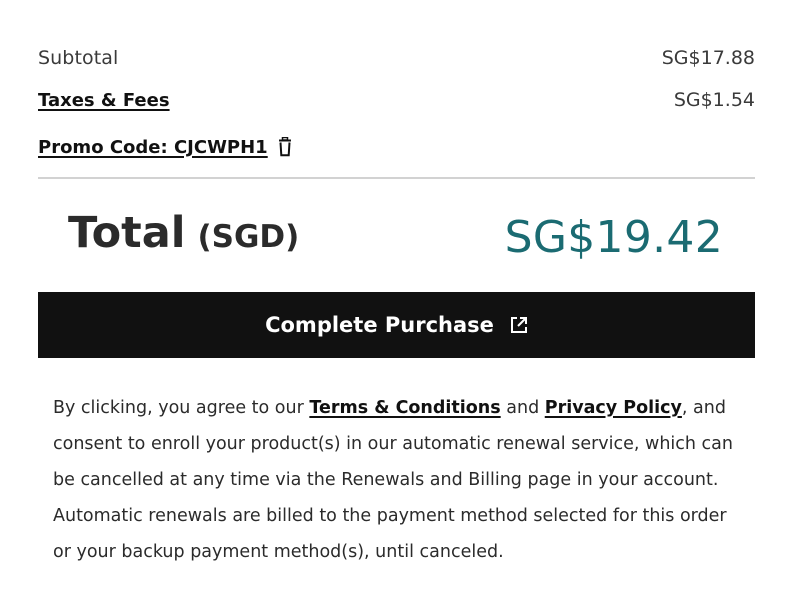  I want to click on complete-purchase-button: Complete Purchase, so click(396, 325).